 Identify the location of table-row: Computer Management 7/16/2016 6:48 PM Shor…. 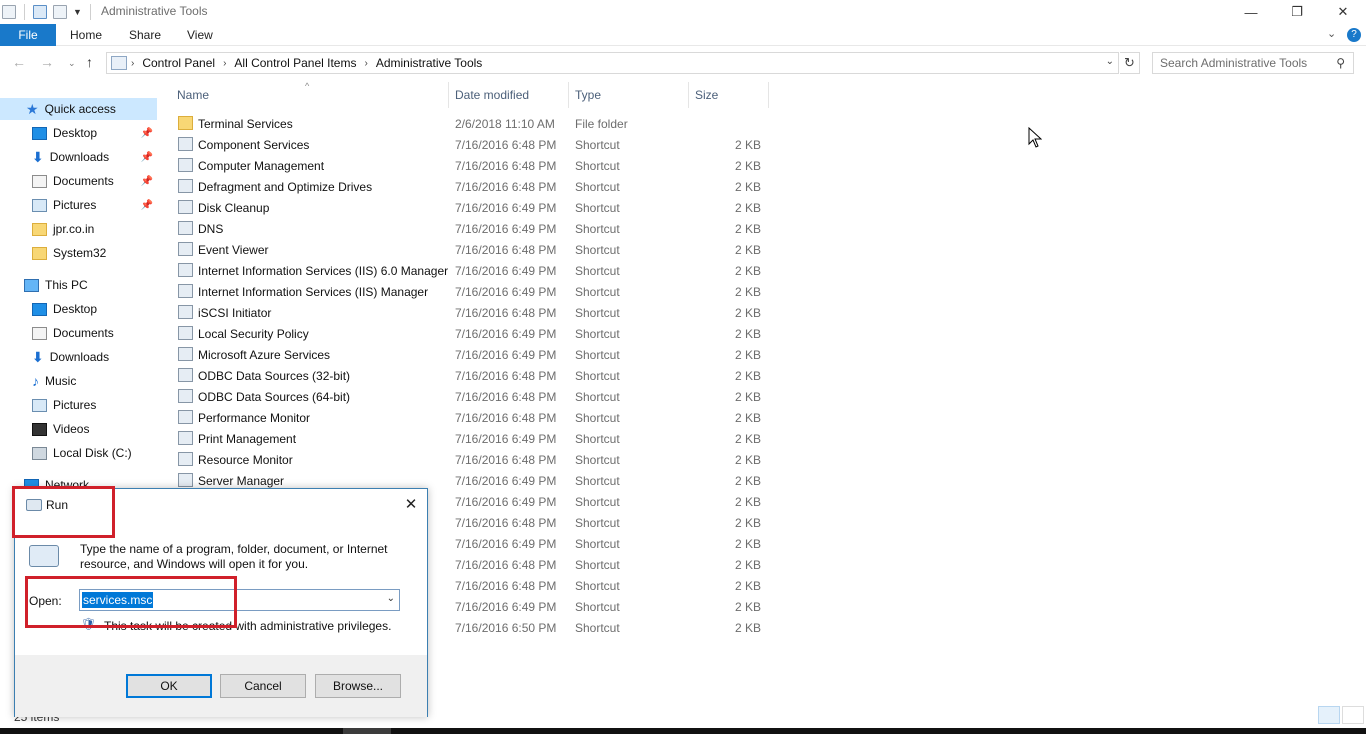
(472, 165).